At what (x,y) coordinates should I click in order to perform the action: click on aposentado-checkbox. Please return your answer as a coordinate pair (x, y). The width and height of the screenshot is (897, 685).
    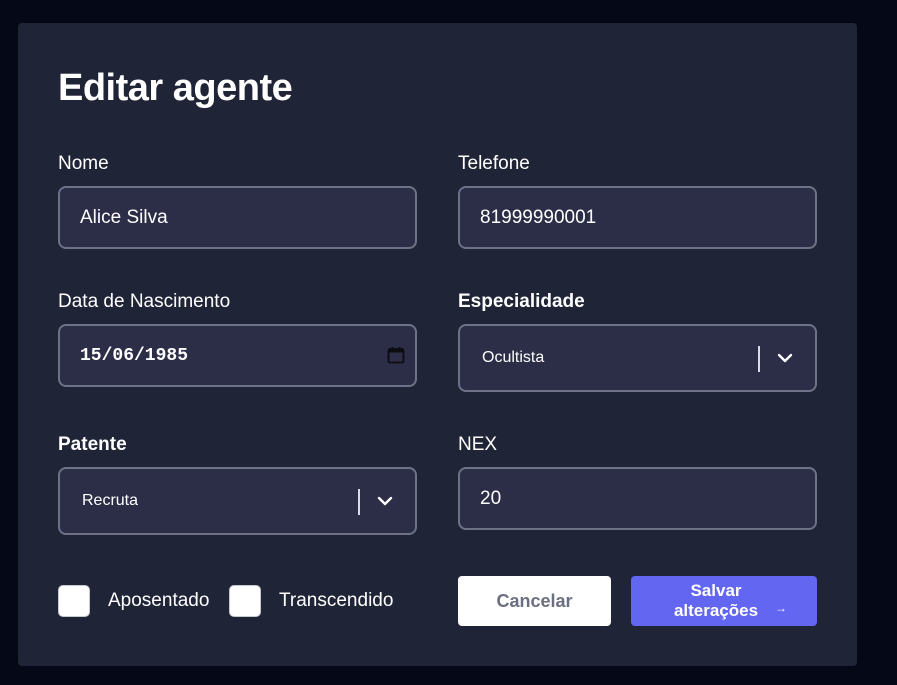
    Looking at the image, I should click on (74, 601).